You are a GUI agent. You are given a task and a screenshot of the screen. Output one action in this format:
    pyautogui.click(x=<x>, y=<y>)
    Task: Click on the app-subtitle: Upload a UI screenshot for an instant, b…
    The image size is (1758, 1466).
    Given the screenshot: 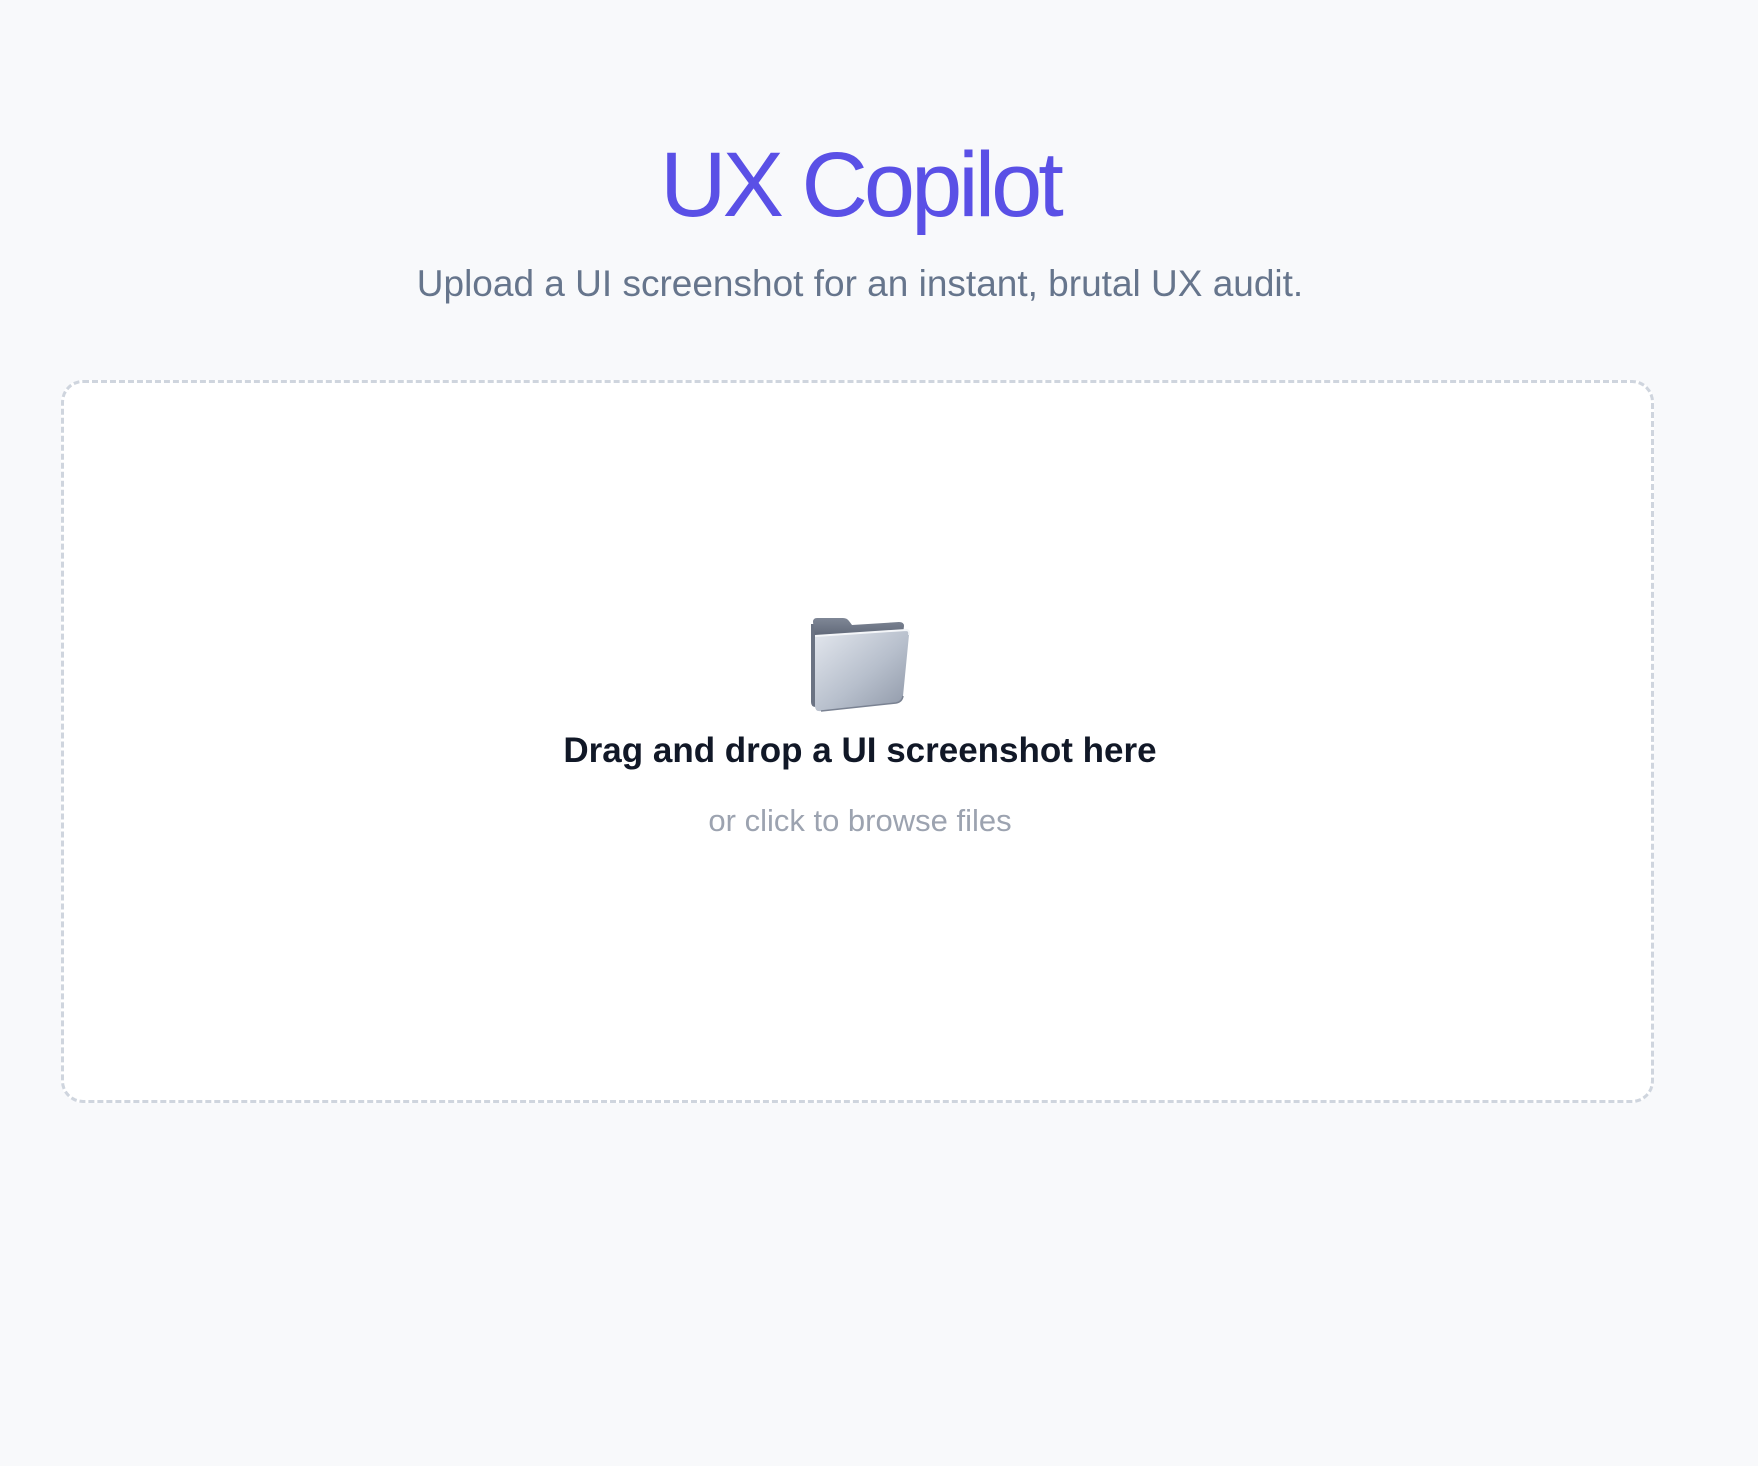 What is the action you would take?
    pyautogui.click(x=860, y=283)
    